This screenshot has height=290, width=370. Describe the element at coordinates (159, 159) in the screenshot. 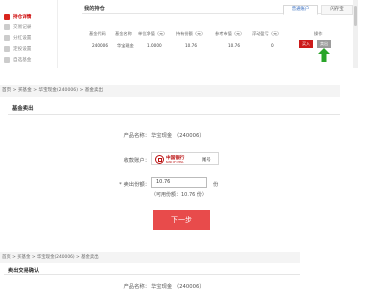

I see `bank-of-china-icon` at that location.